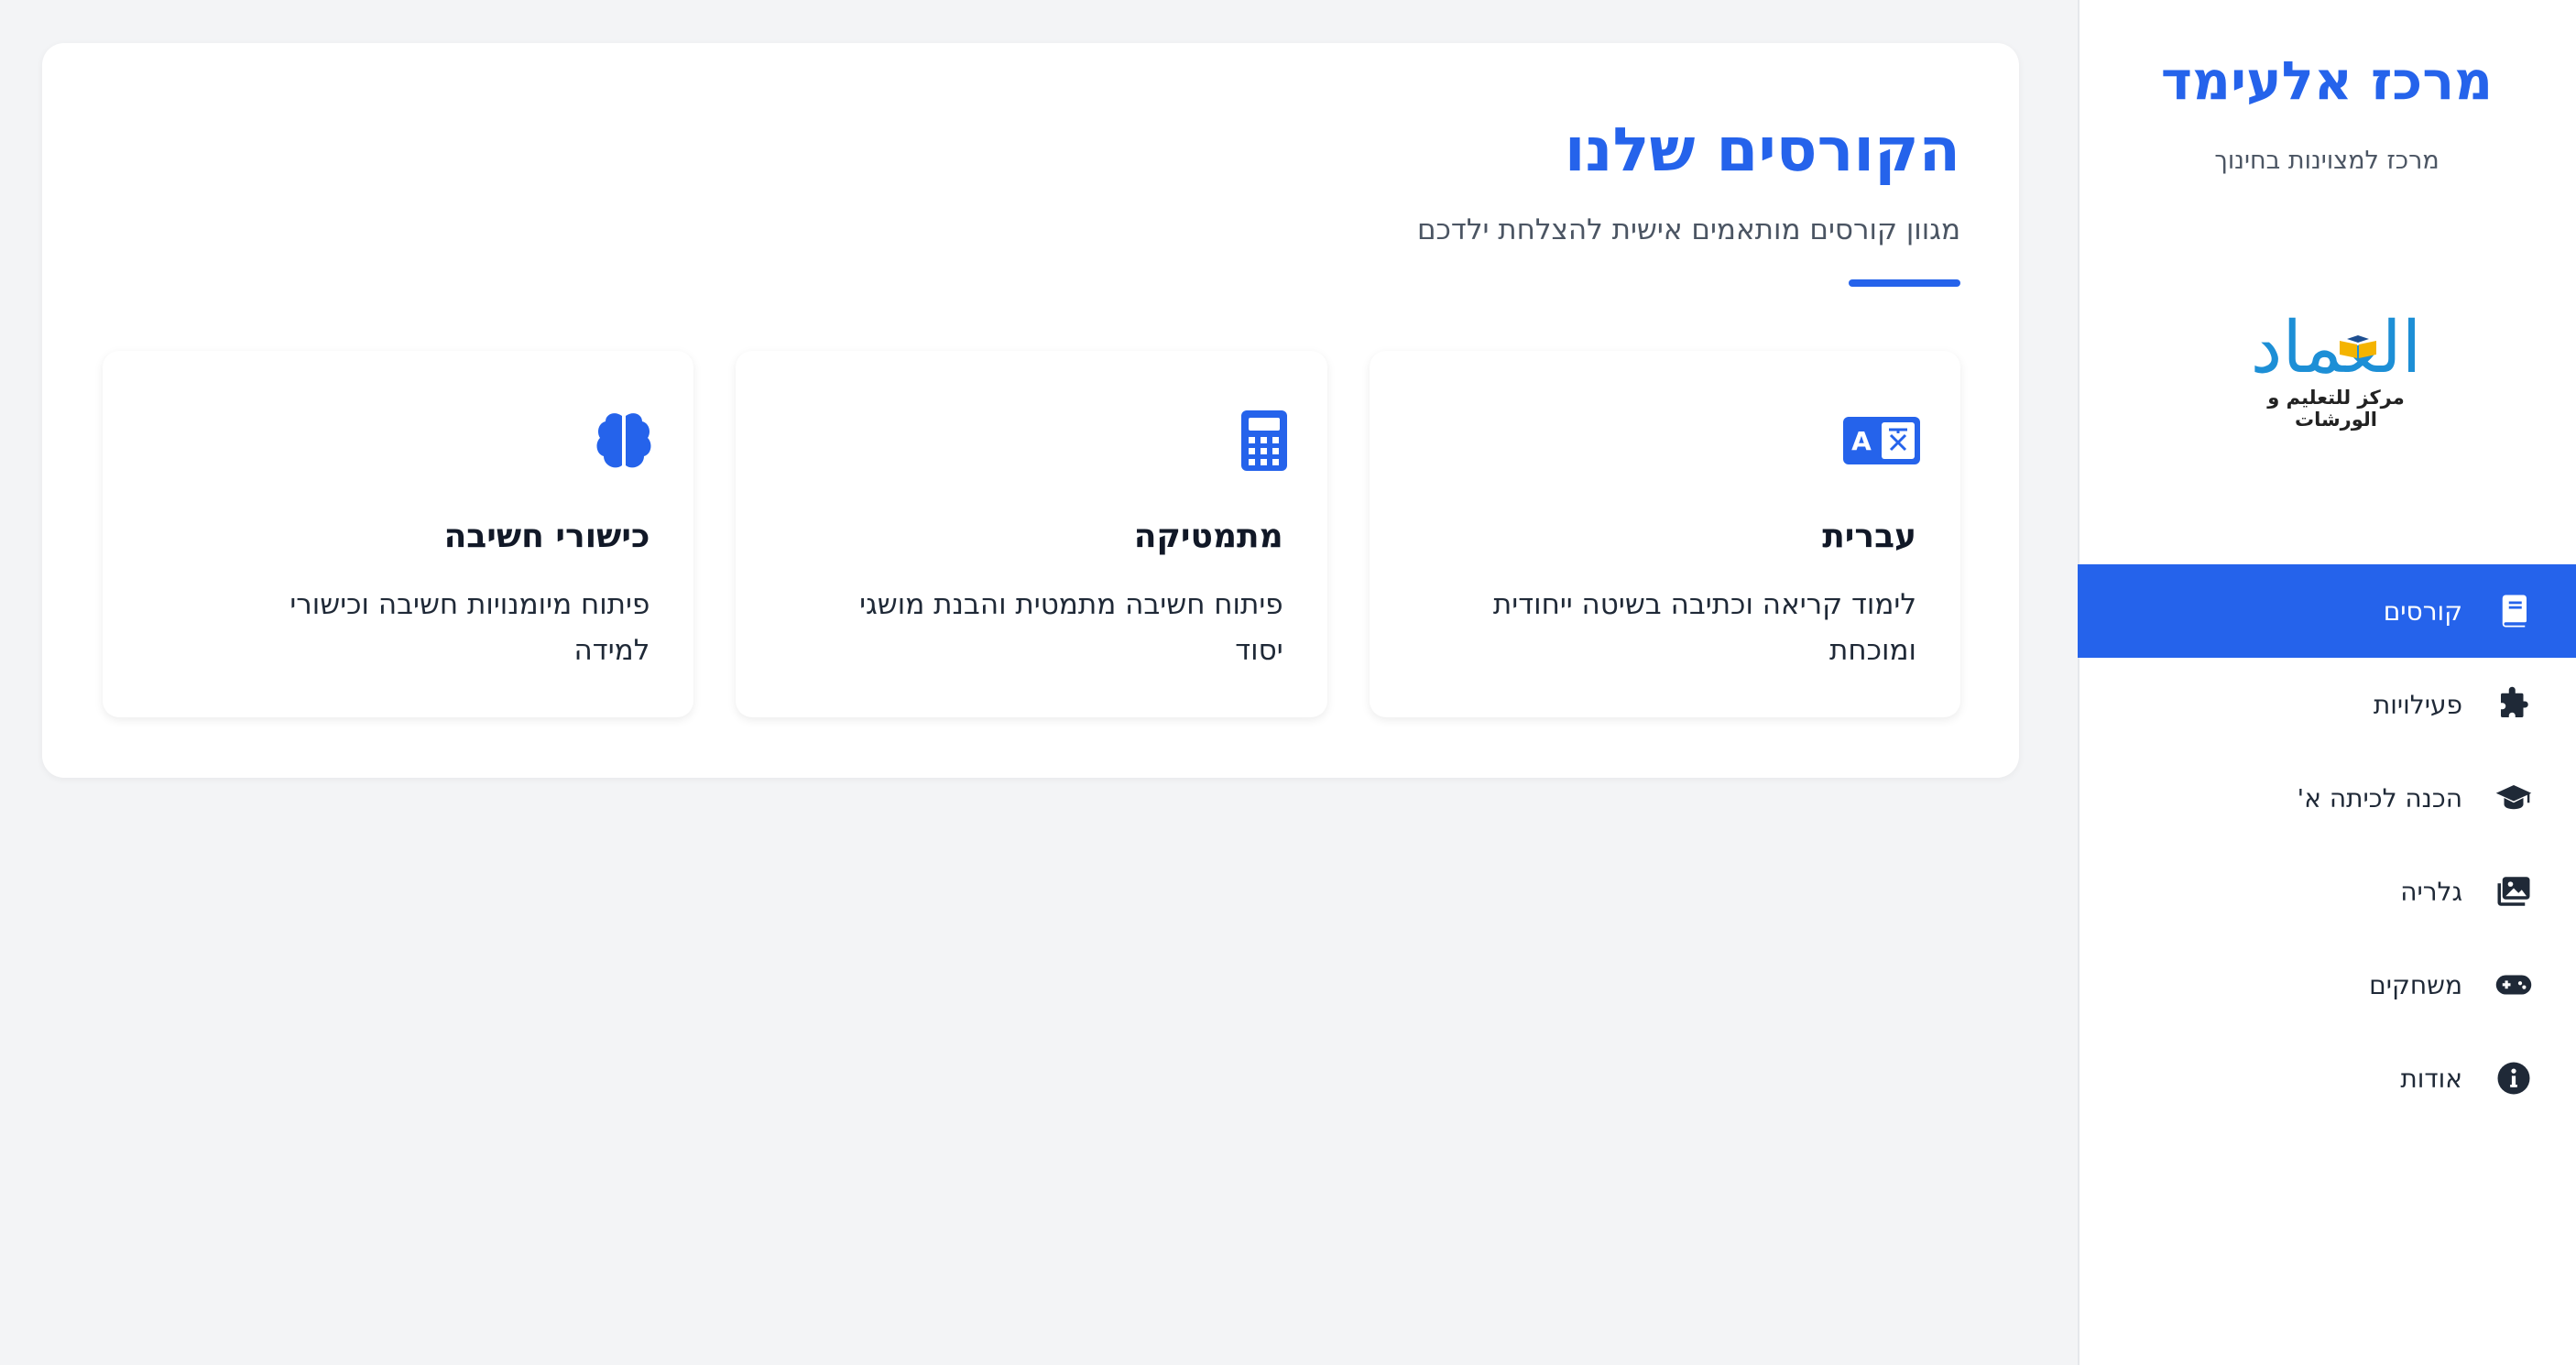  I want to click on sidebar-item-label: אודות, so click(2431, 1078).